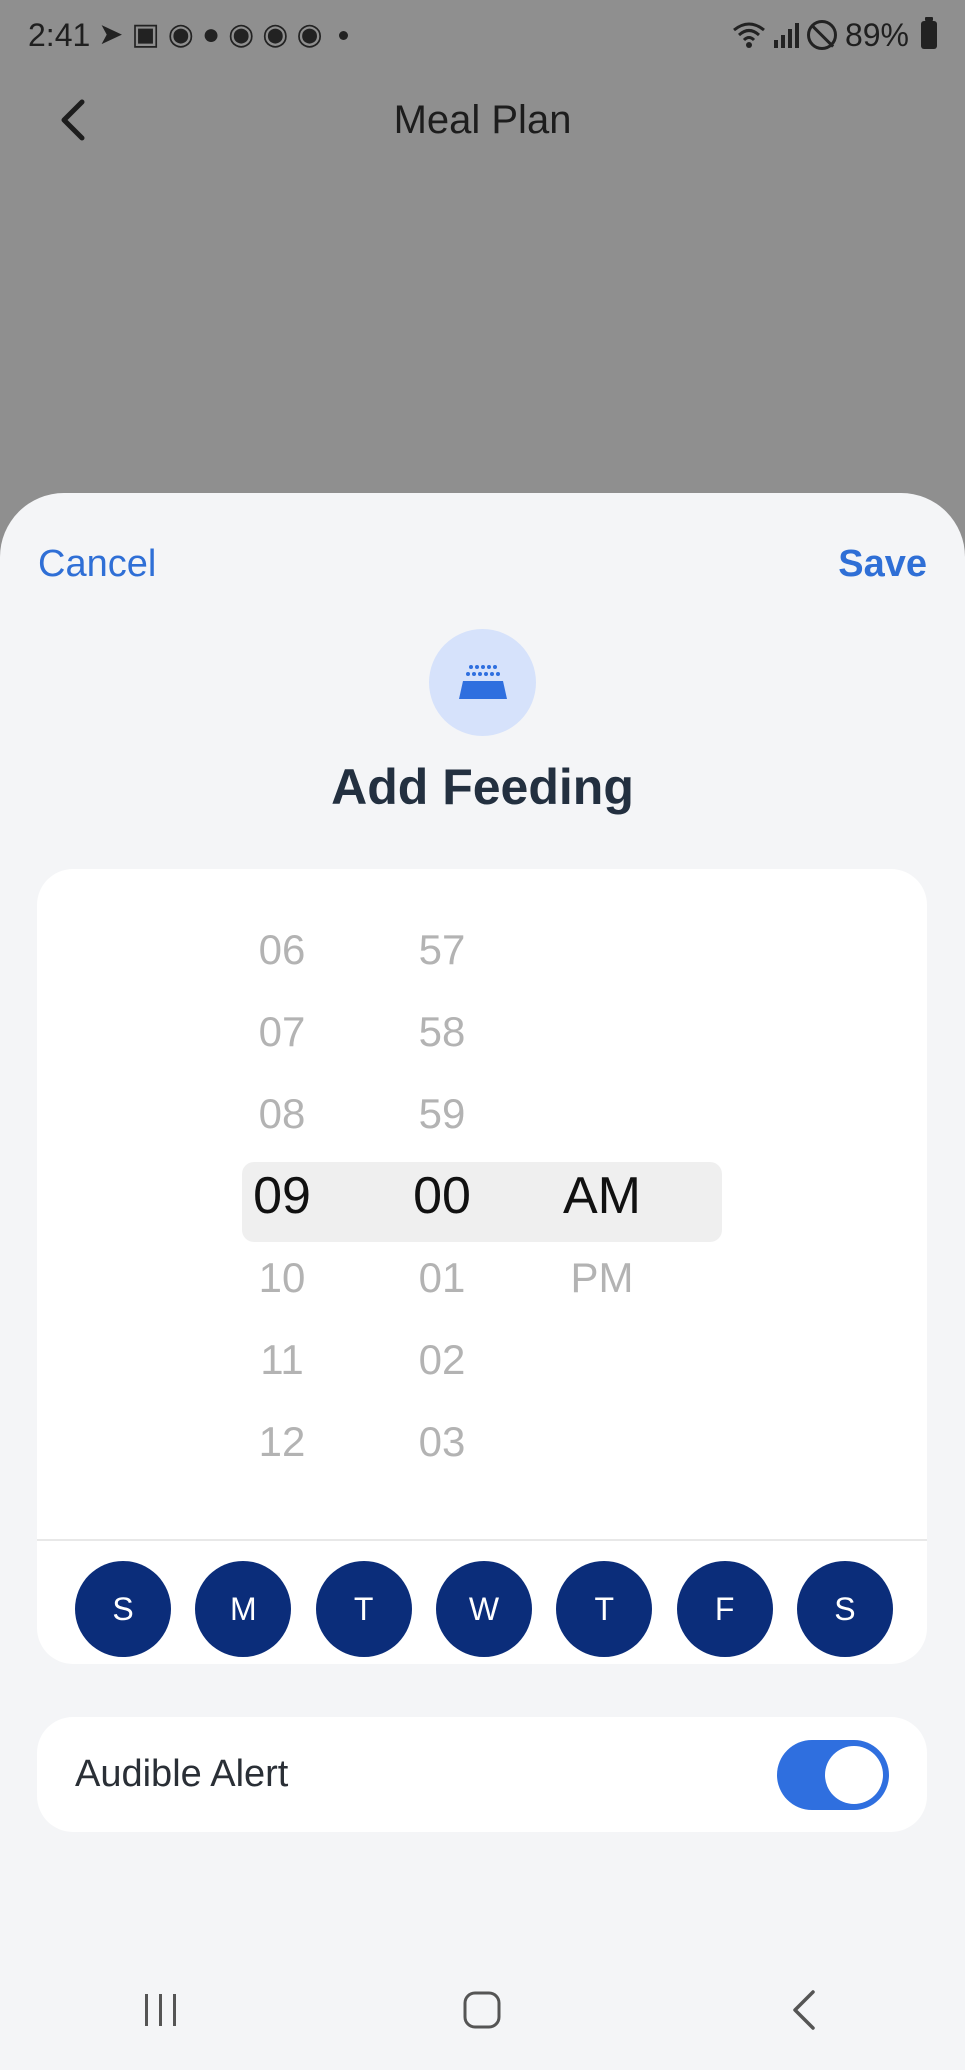  Describe the element at coordinates (442, 1360) in the screenshot. I see `minute-option: 02` at that location.